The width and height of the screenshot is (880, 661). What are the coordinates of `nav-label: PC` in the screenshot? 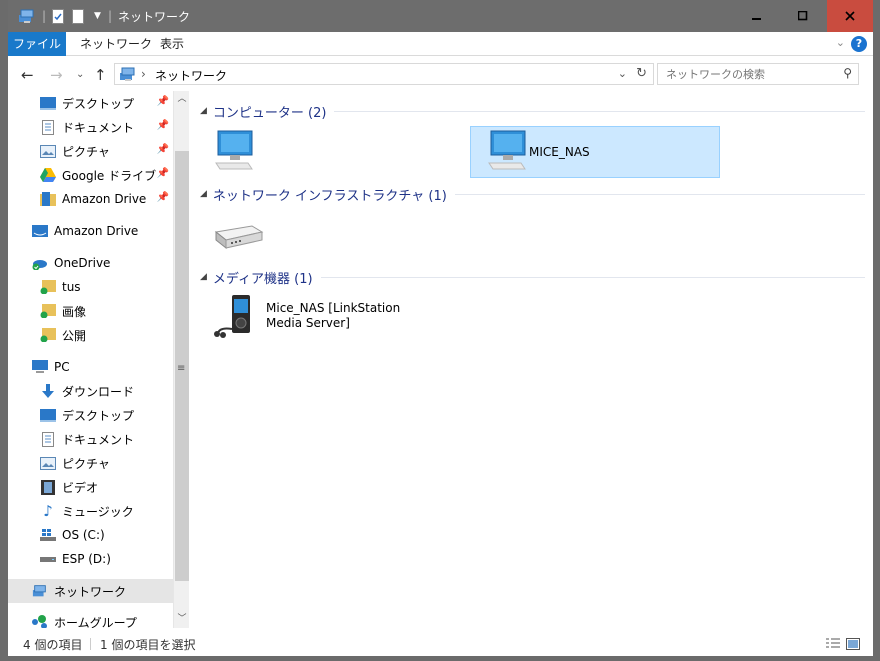 It's located at (62, 367).